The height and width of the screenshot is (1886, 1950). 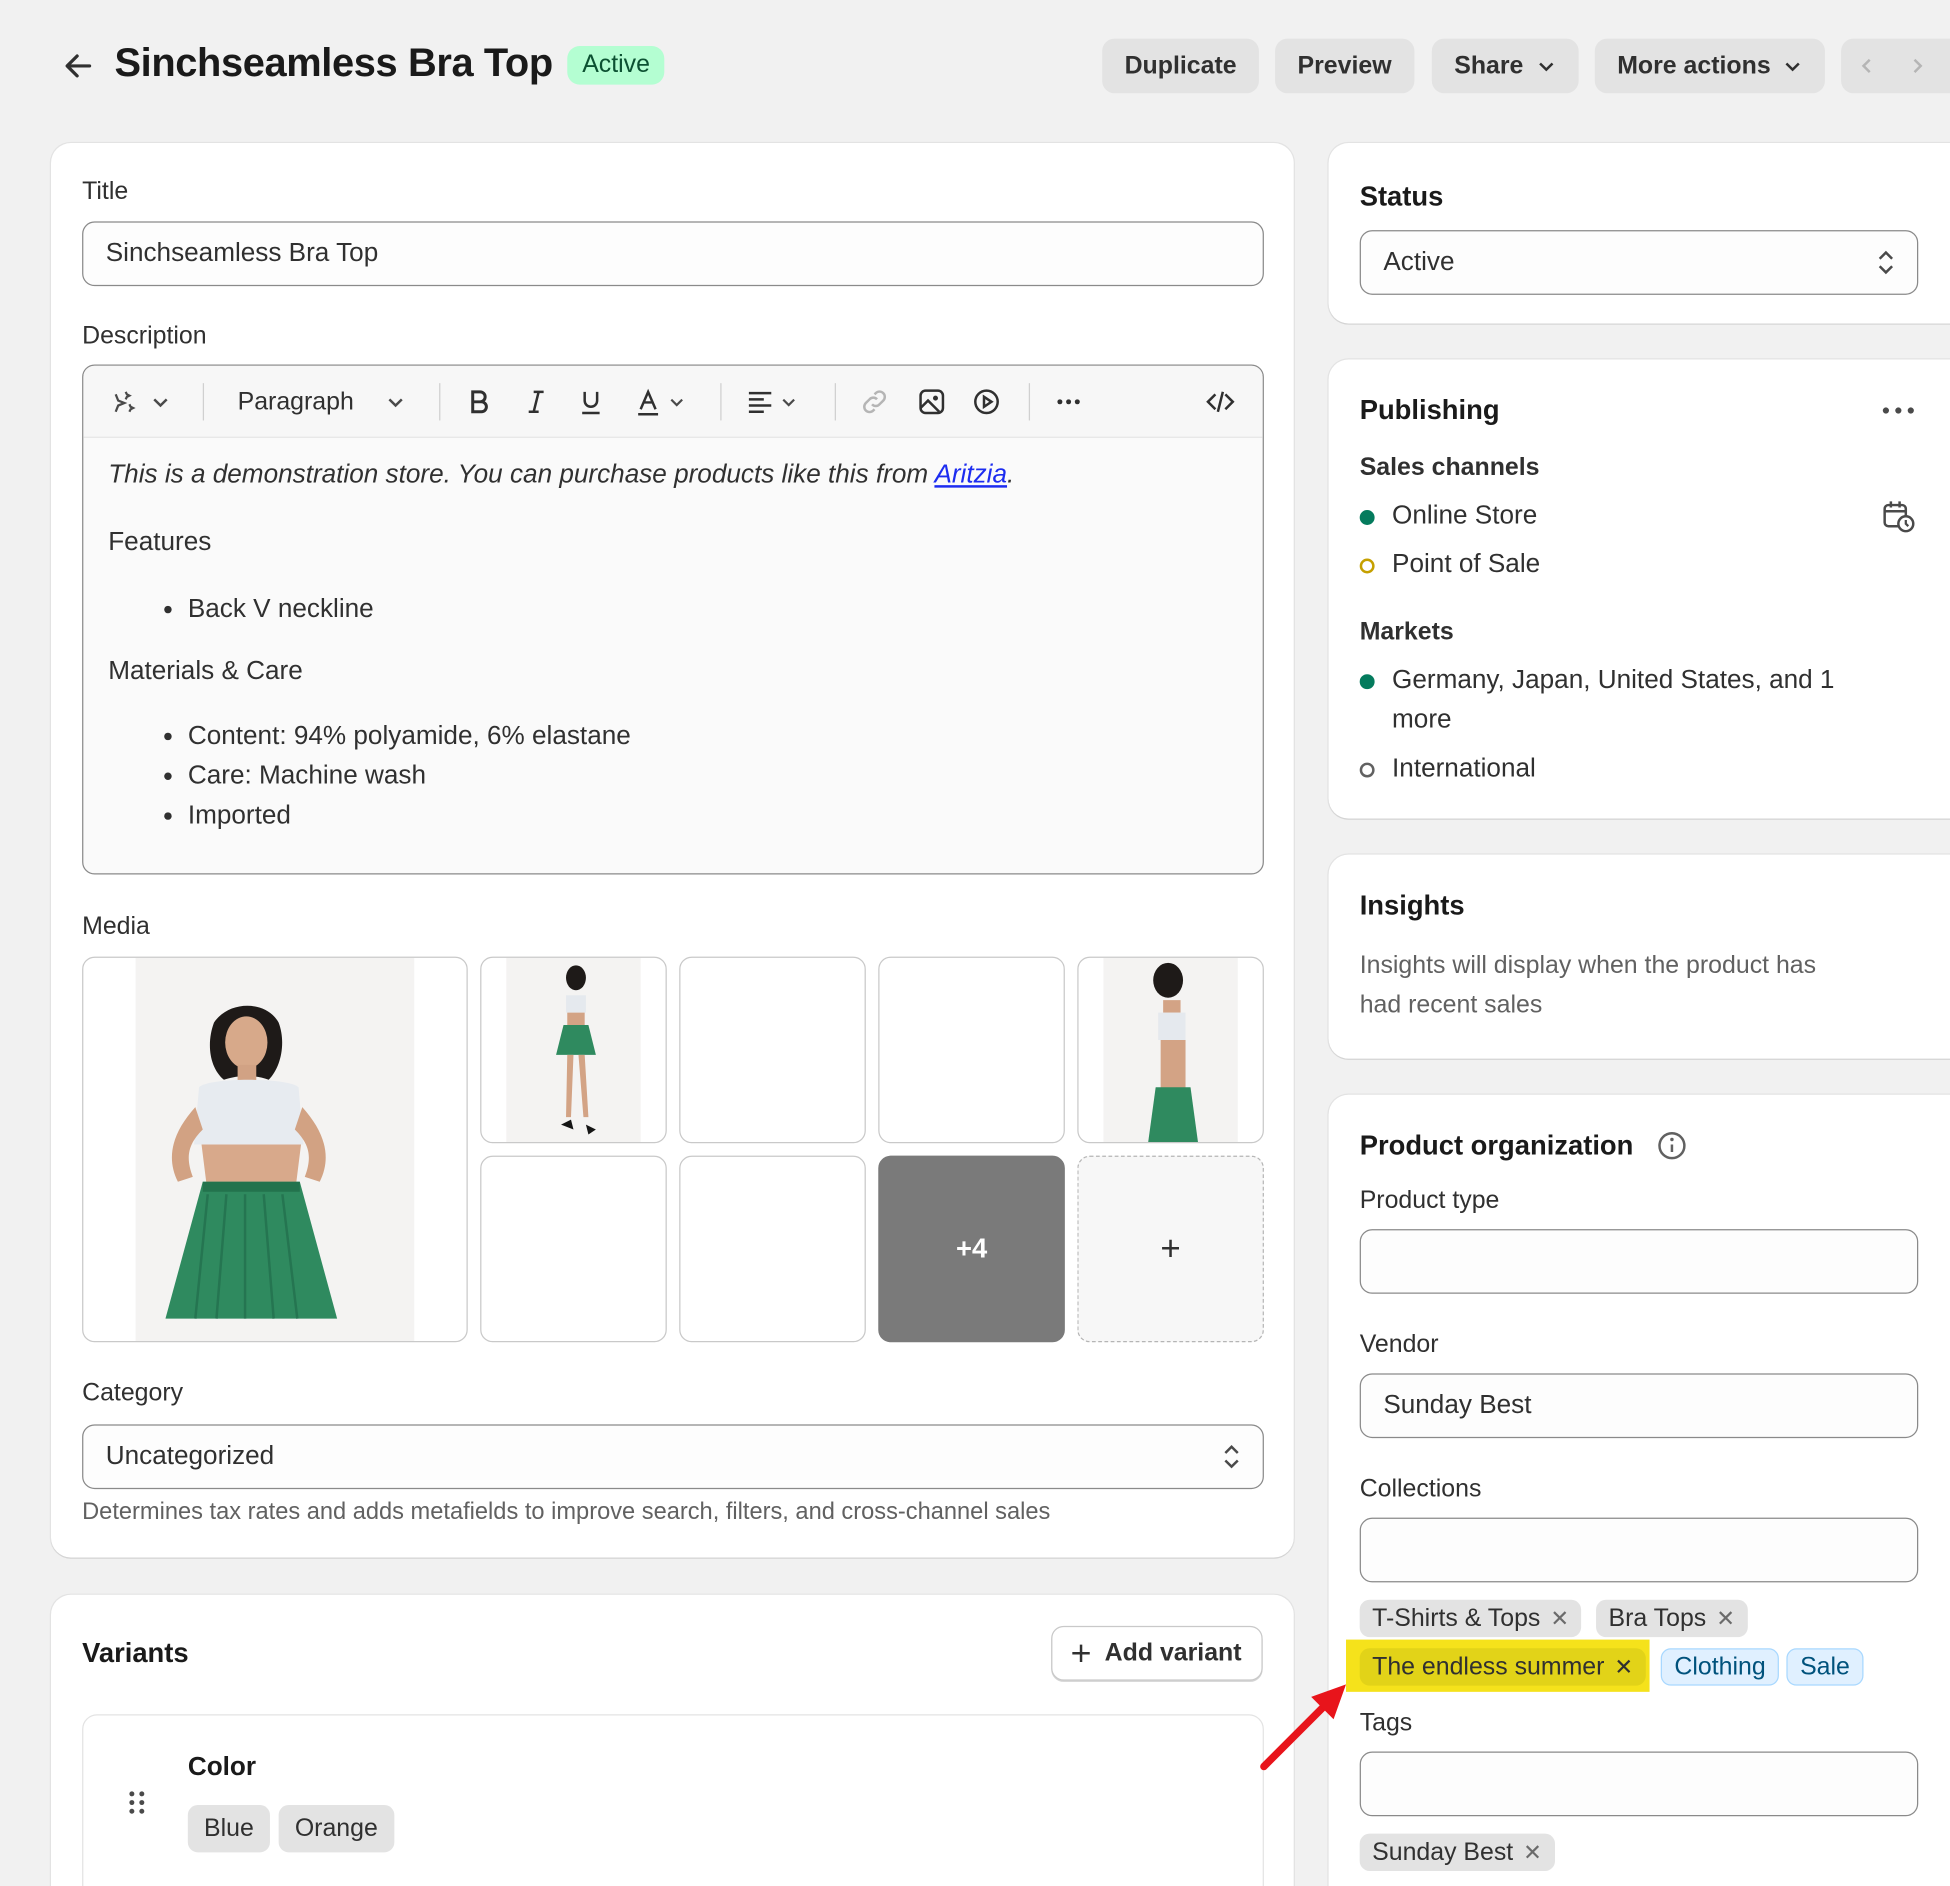 What do you see at coordinates (139, 402) in the screenshot?
I see `ai-generate-button` at bounding box center [139, 402].